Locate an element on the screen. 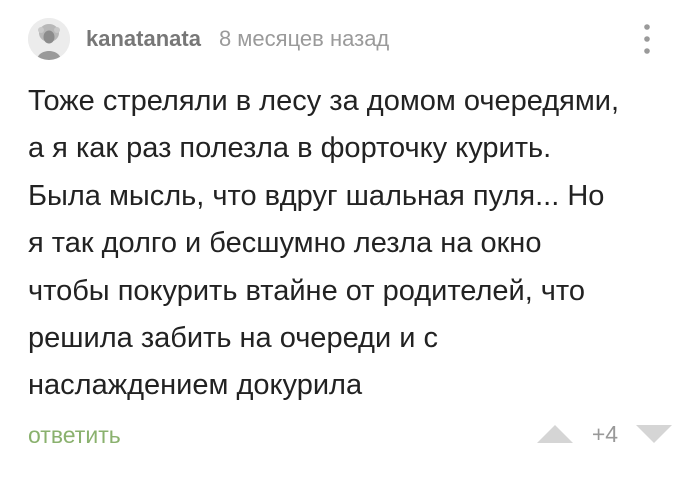  reply-button: ответить is located at coordinates (74, 435).